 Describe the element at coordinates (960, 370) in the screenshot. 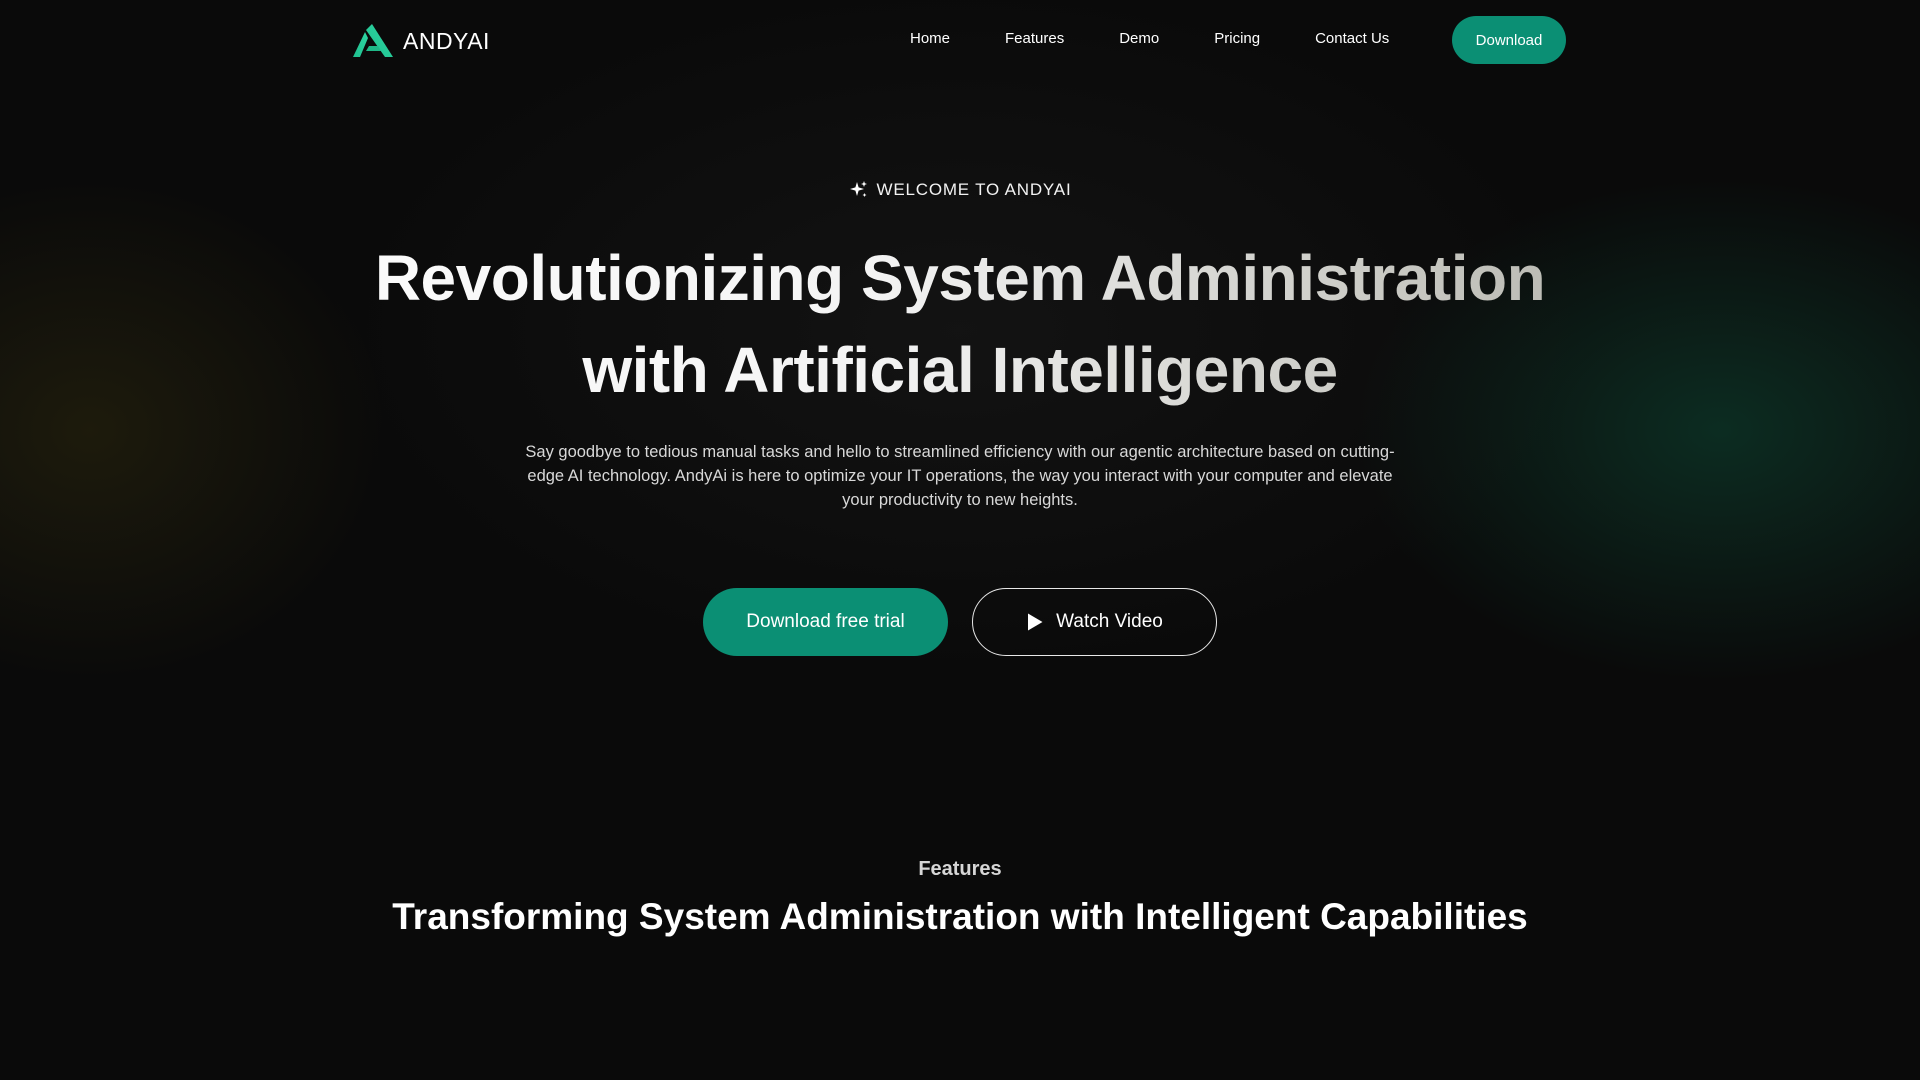

I see `hero-title-line-2: with Artificial Intelligence` at that location.